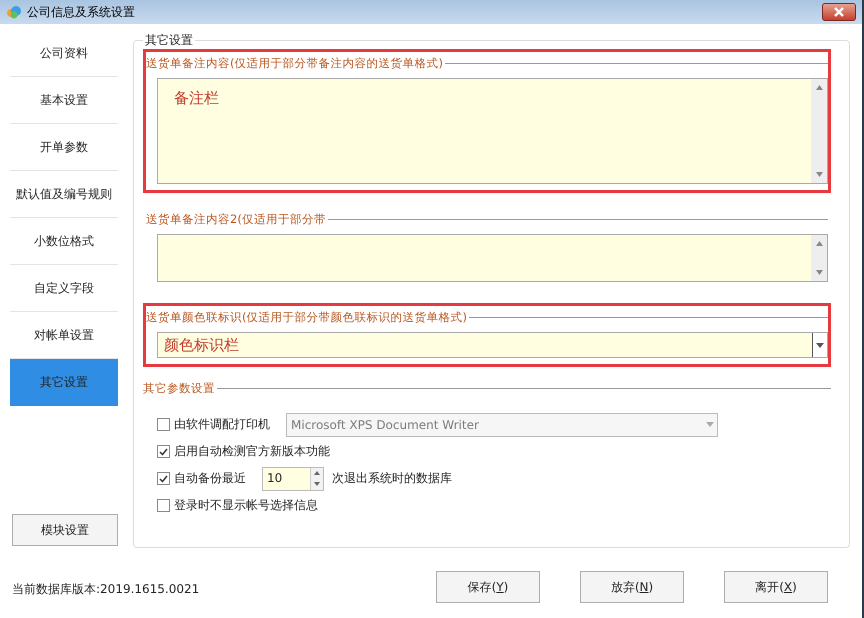 This screenshot has height=618, width=864. I want to click on cloud-icon, so click(14, 12).